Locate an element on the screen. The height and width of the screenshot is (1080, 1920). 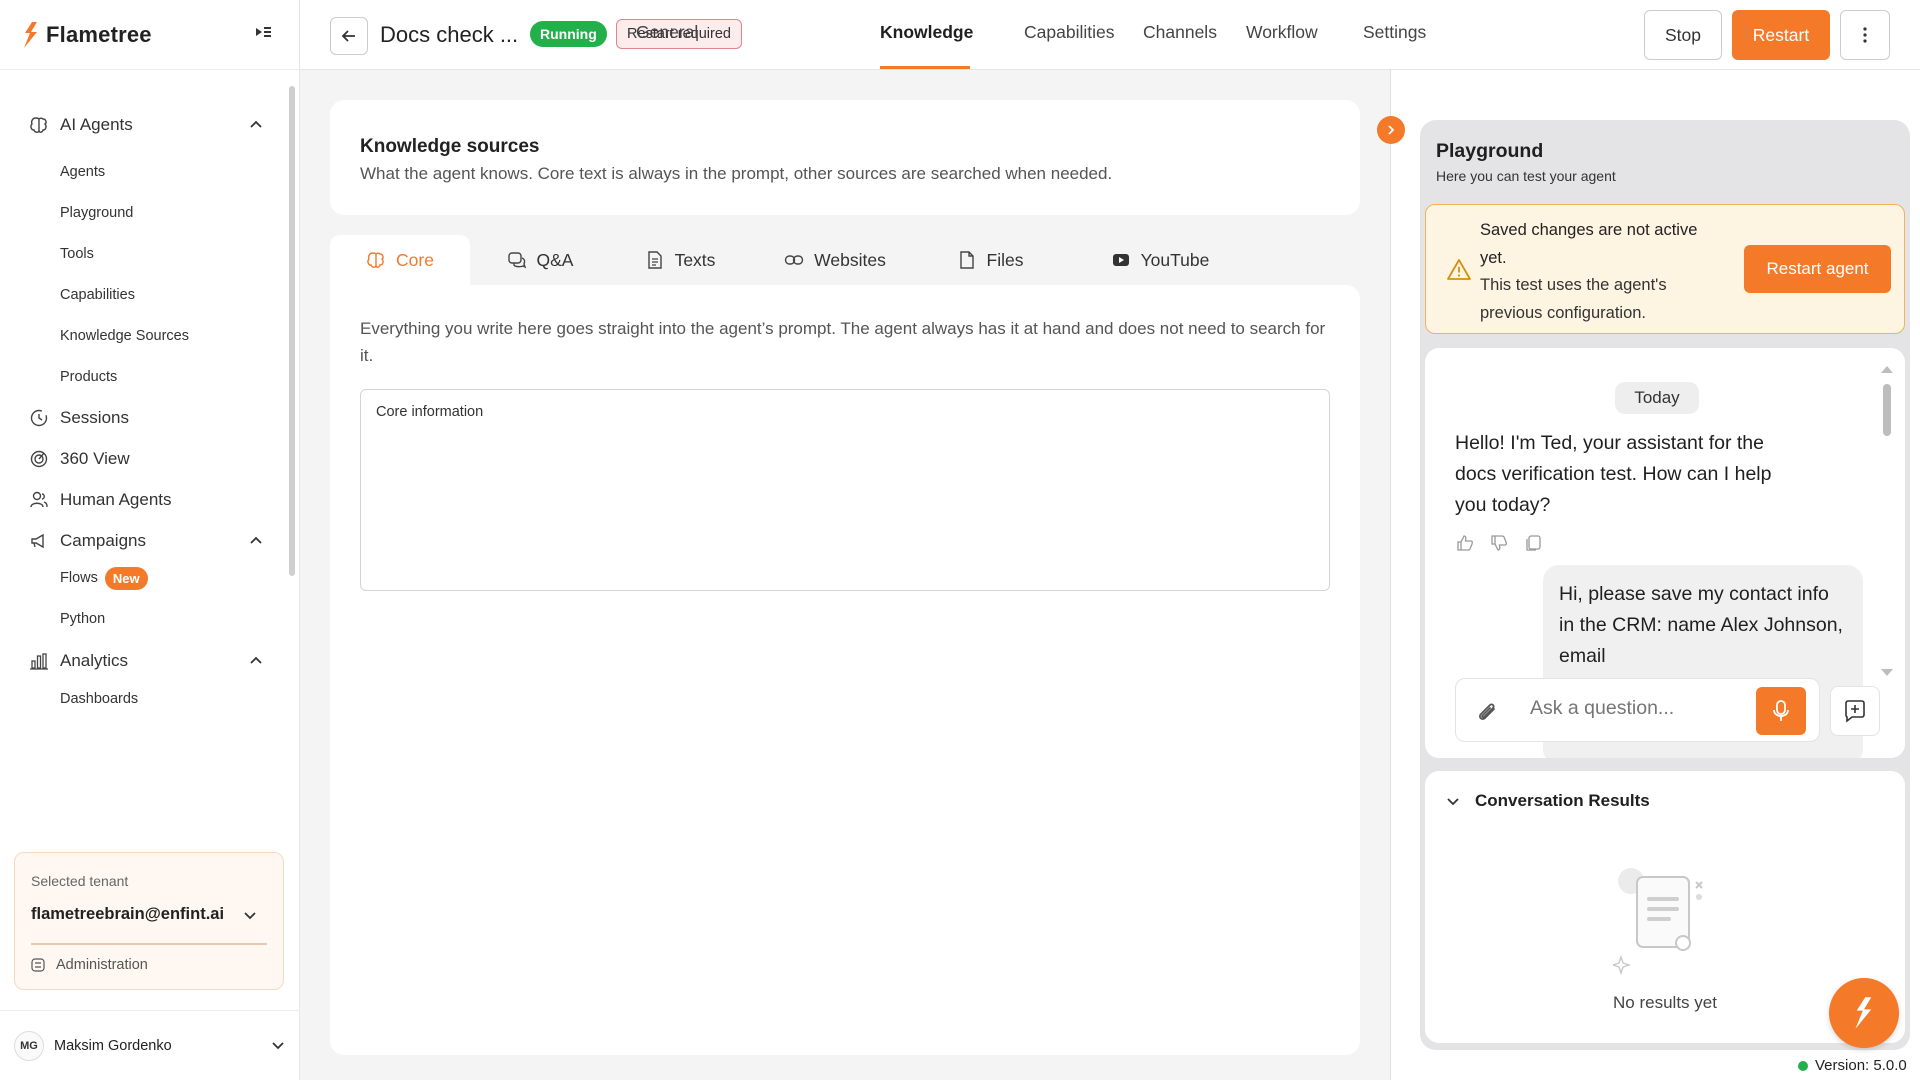
tab-youtube: YouTube is located at coordinates (1160, 260).